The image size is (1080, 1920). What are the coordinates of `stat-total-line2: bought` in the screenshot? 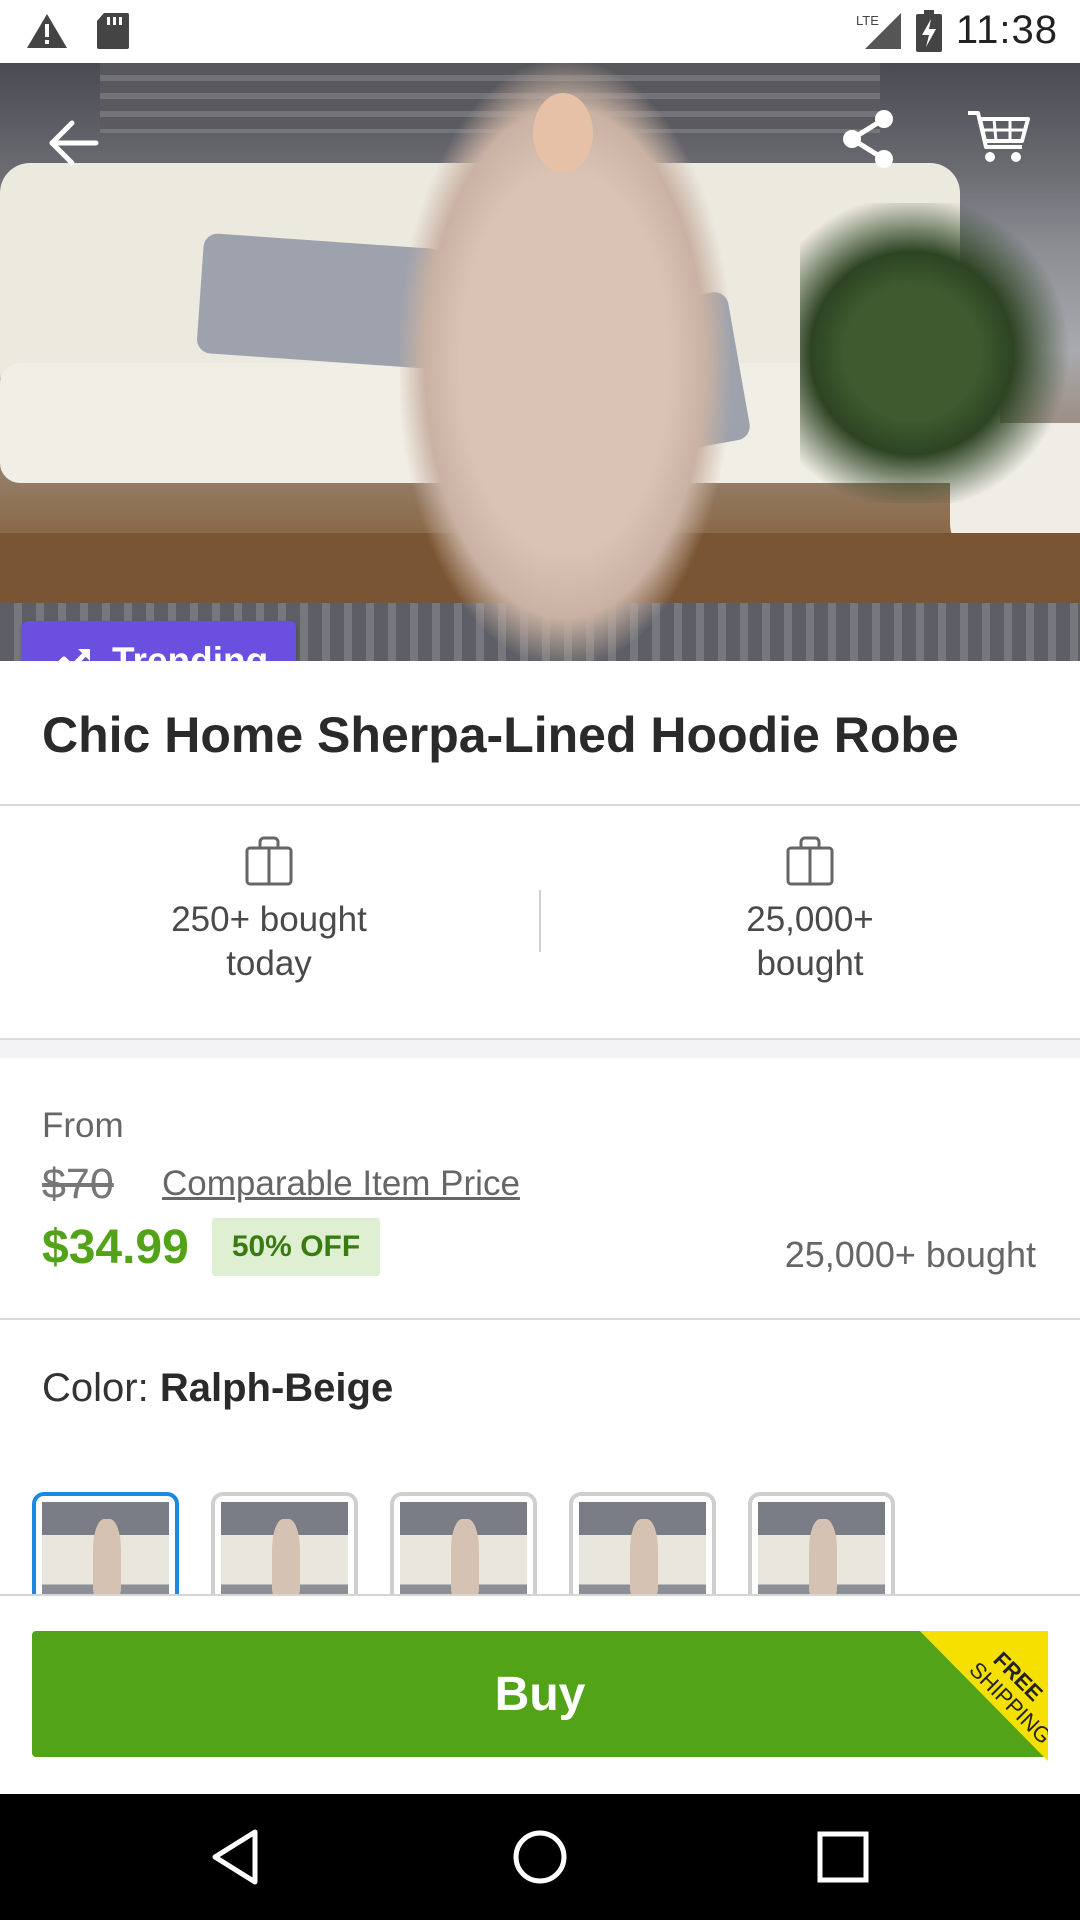 It's located at (810, 963).